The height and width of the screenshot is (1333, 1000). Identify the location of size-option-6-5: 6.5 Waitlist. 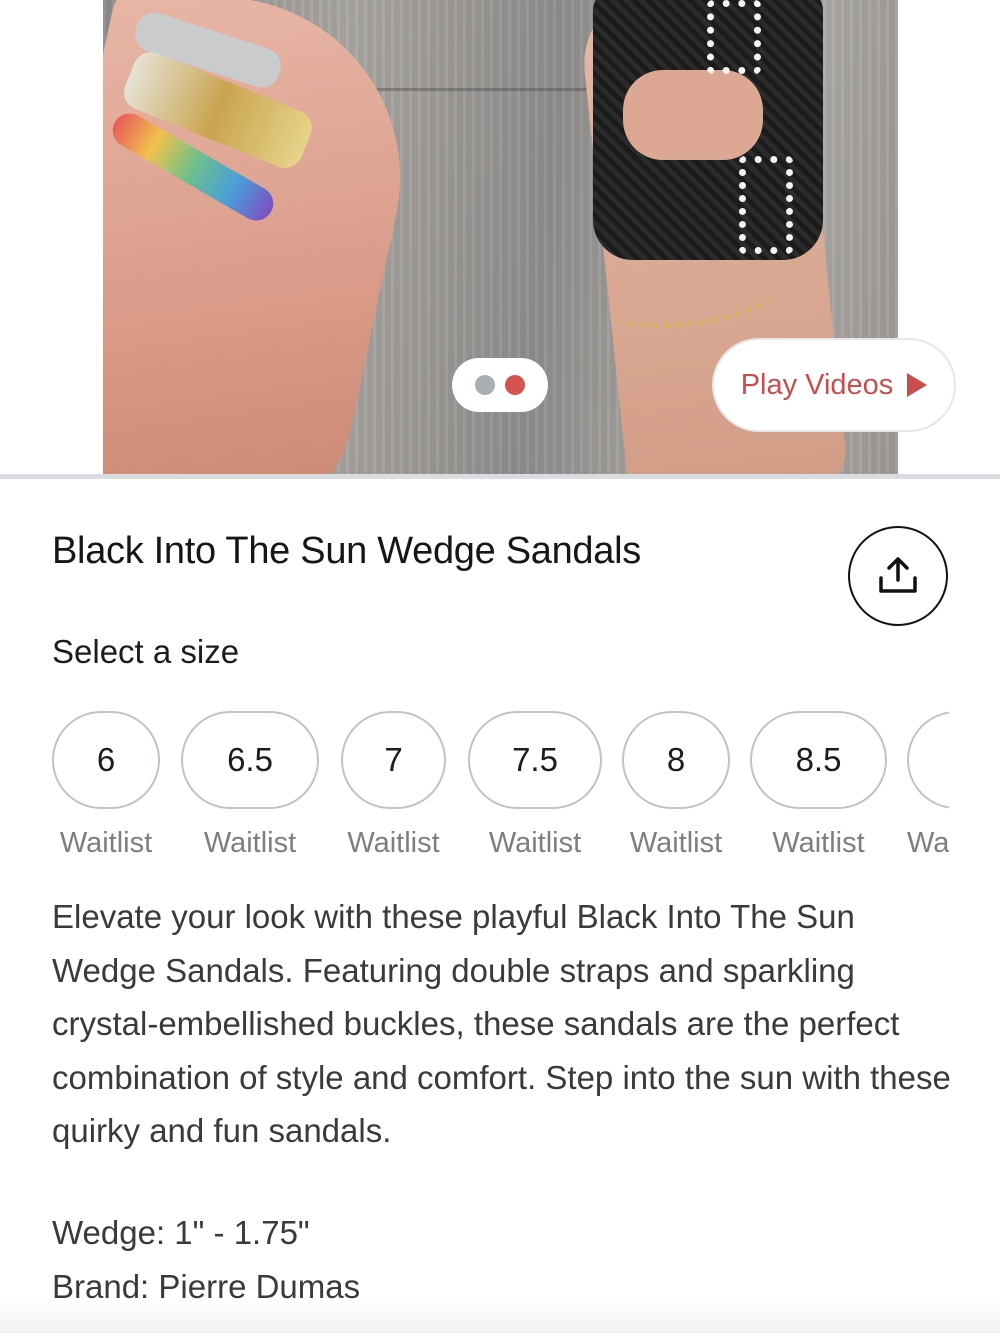
(250, 785).